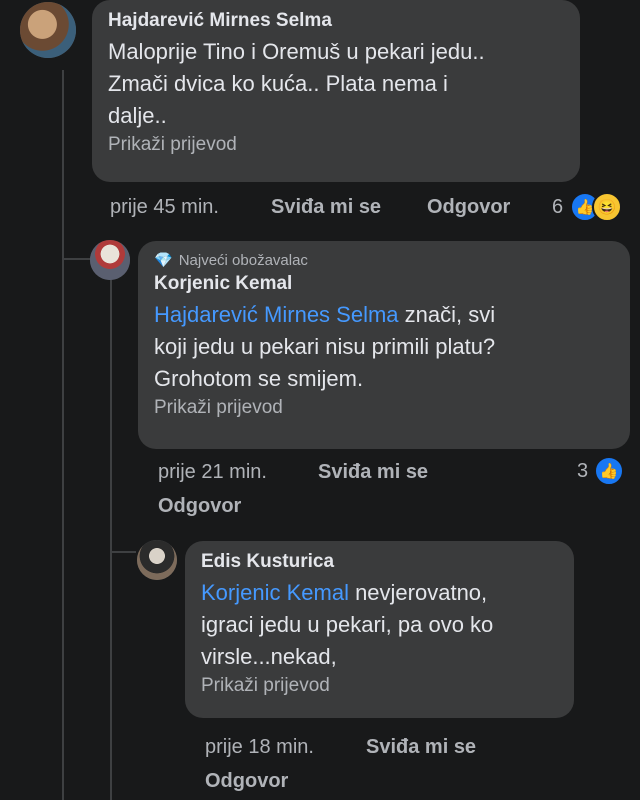 The width and height of the screenshot is (640, 800). What do you see at coordinates (384, 284) in the screenshot?
I see `comment-author: Korjenic Kemal` at bounding box center [384, 284].